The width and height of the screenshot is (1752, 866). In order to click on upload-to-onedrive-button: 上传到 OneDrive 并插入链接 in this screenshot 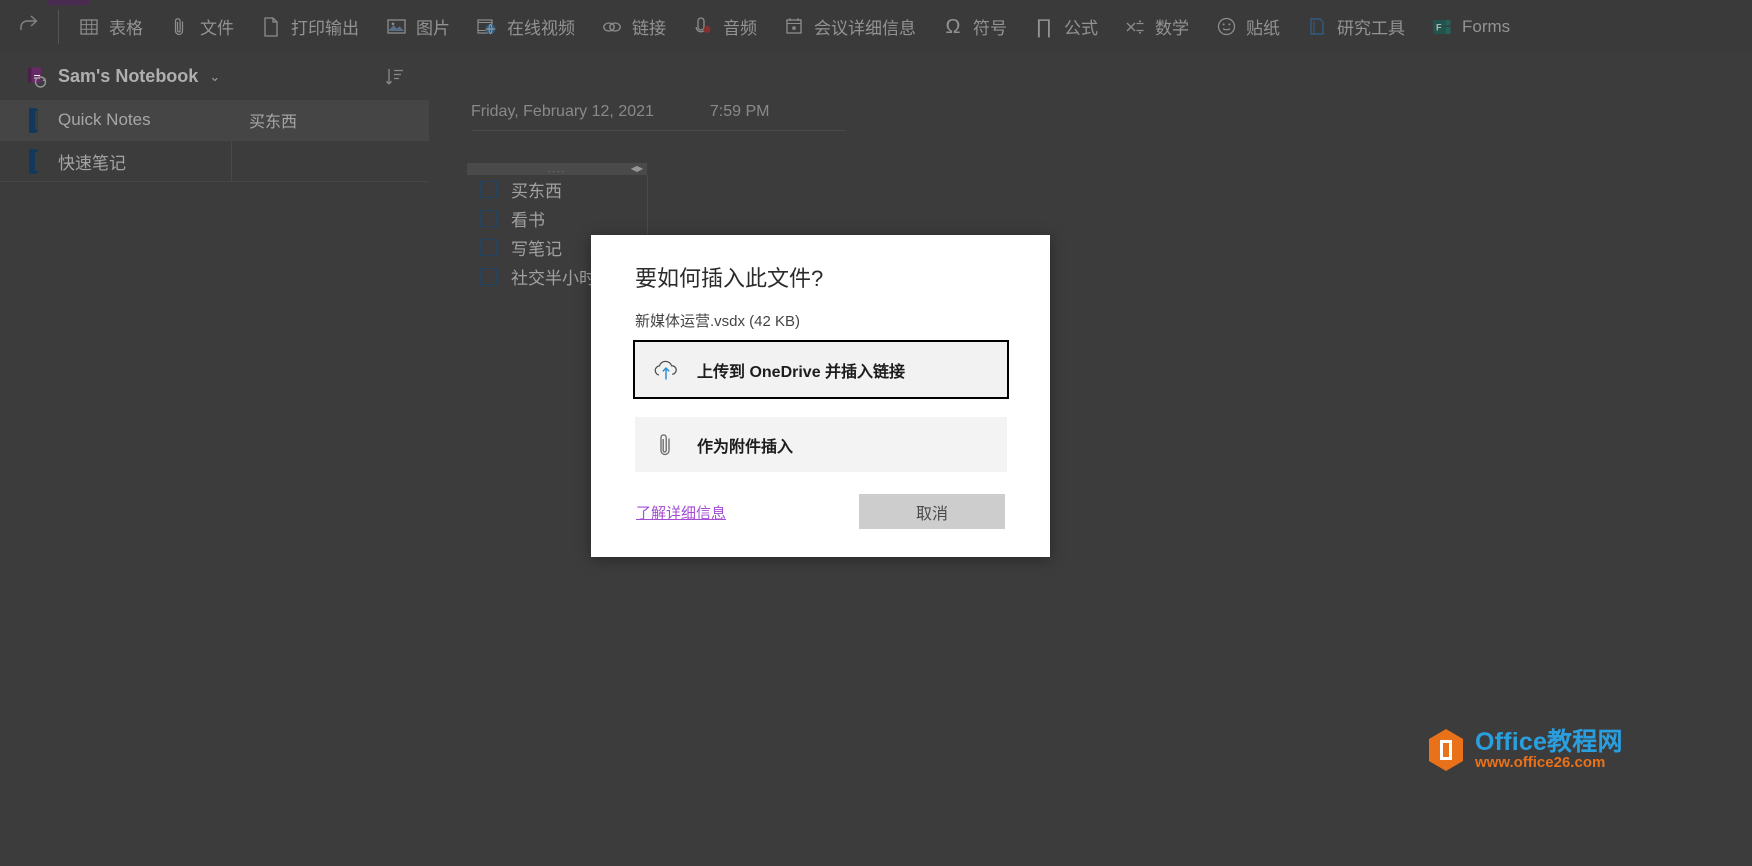, I will do `click(821, 369)`.